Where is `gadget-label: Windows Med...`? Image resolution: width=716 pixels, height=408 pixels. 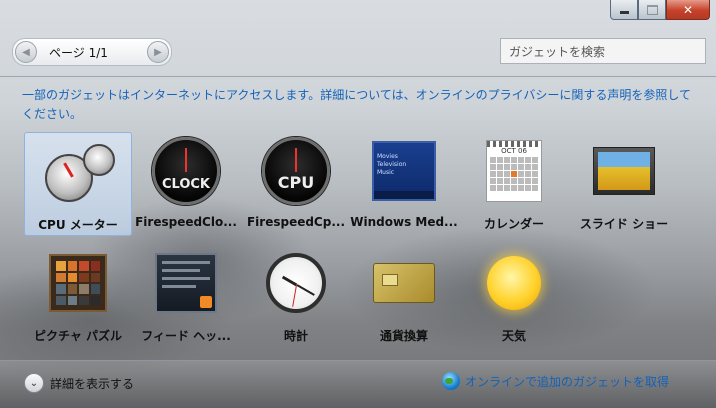
gadget-label: Windows Med... is located at coordinates (404, 222).